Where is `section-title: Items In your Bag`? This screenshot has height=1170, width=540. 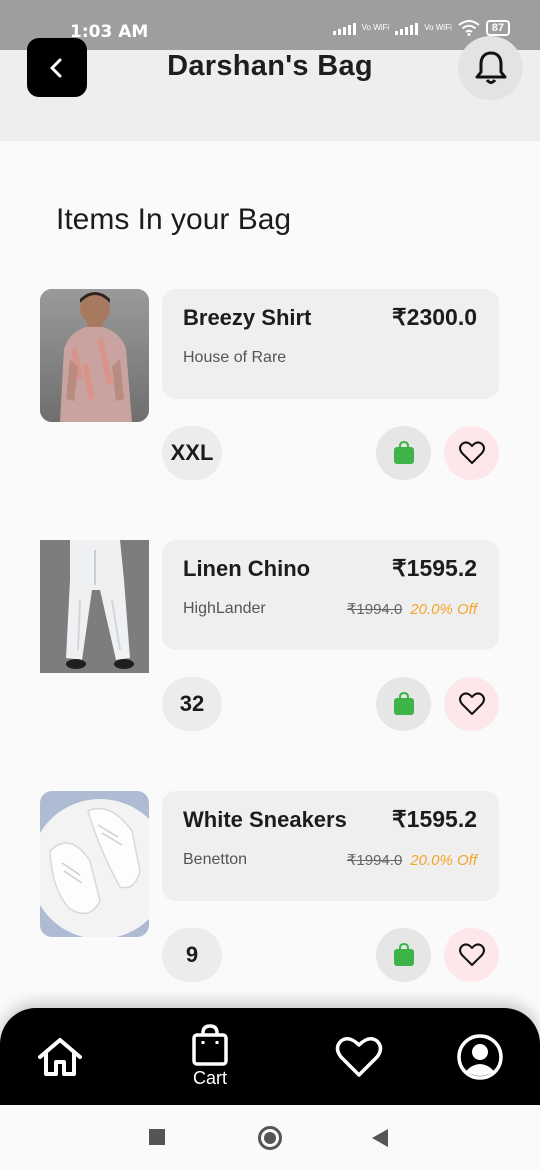 section-title: Items In your Bag is located at coordinates (174, 219).